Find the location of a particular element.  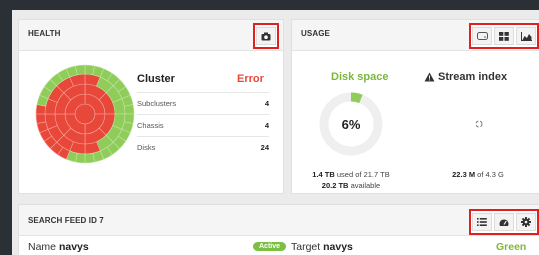

stream-index-heading-wrap: Stream index is located at coordinates (465, 77).